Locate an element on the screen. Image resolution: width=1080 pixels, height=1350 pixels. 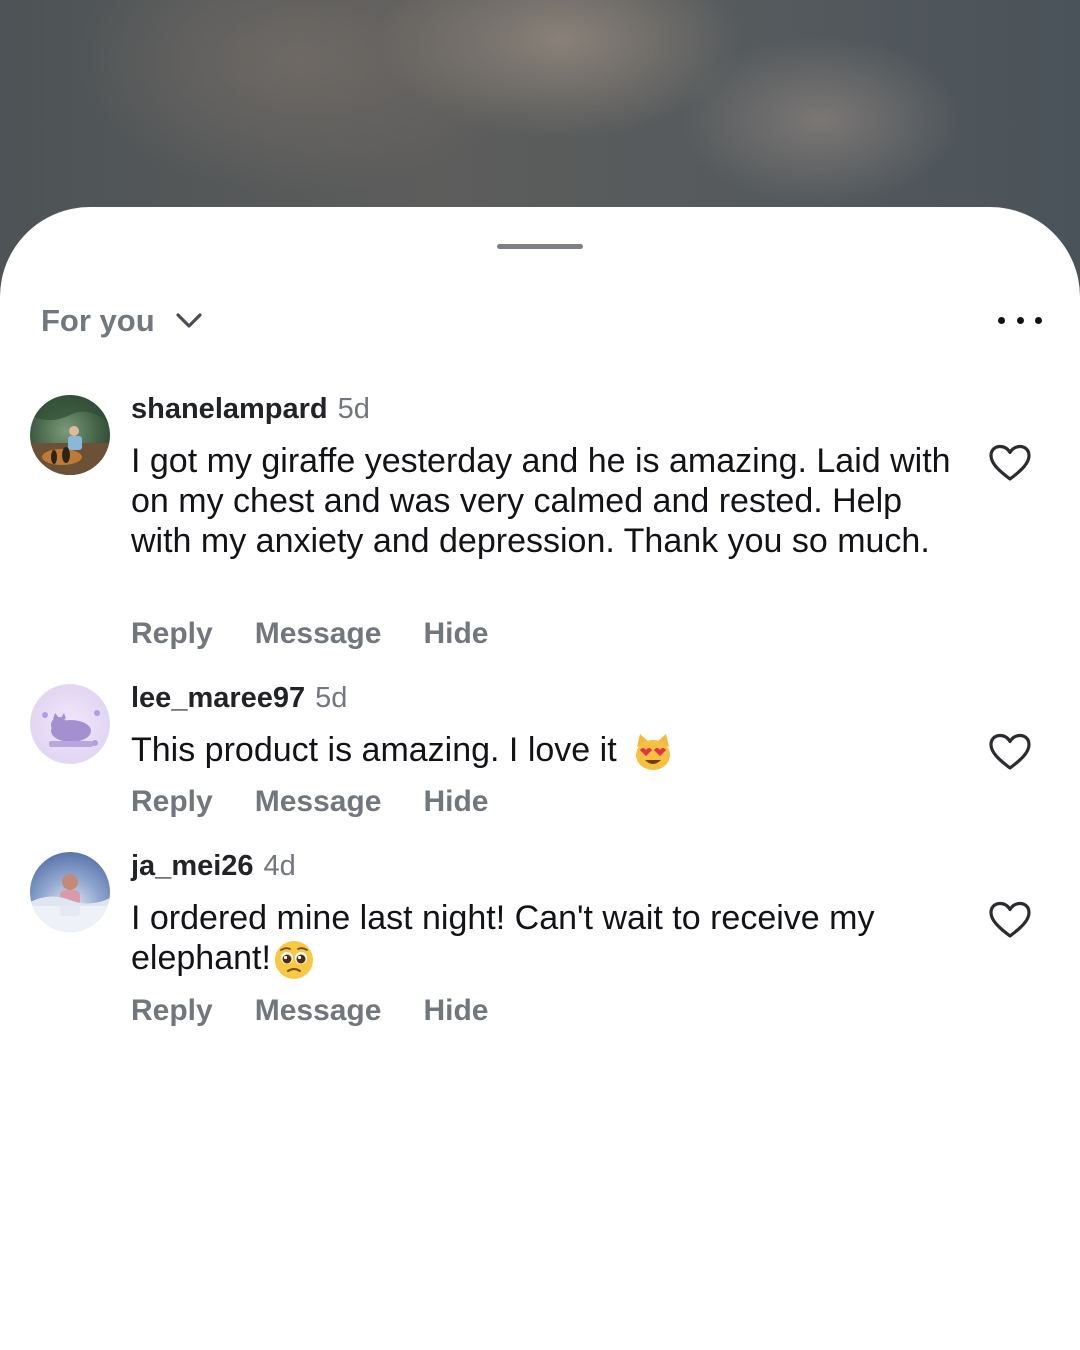
pleading-face-icon is located at coordinates (293, 960).